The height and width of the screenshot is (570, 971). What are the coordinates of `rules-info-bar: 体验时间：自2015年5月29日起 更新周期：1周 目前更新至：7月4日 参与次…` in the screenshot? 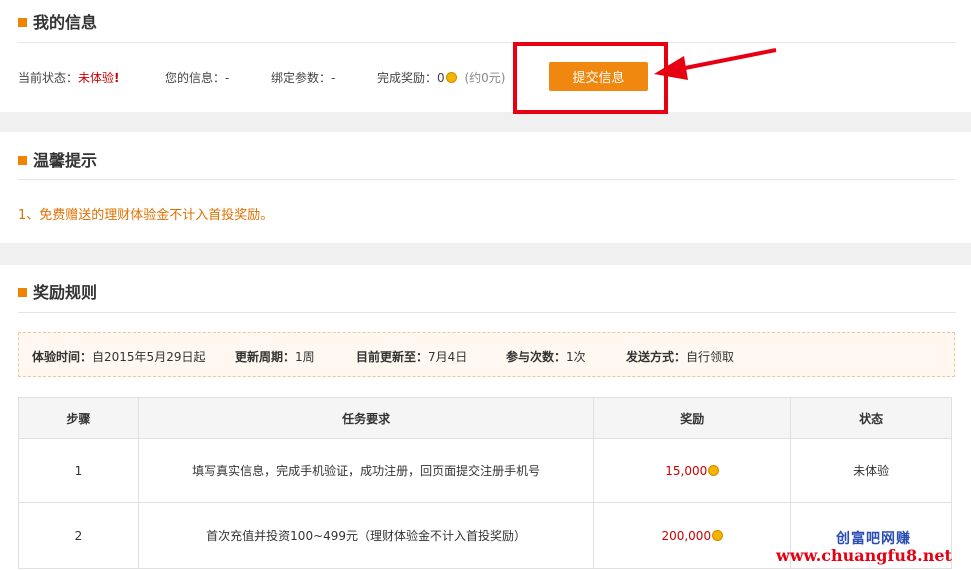 It's located at (486, 354).